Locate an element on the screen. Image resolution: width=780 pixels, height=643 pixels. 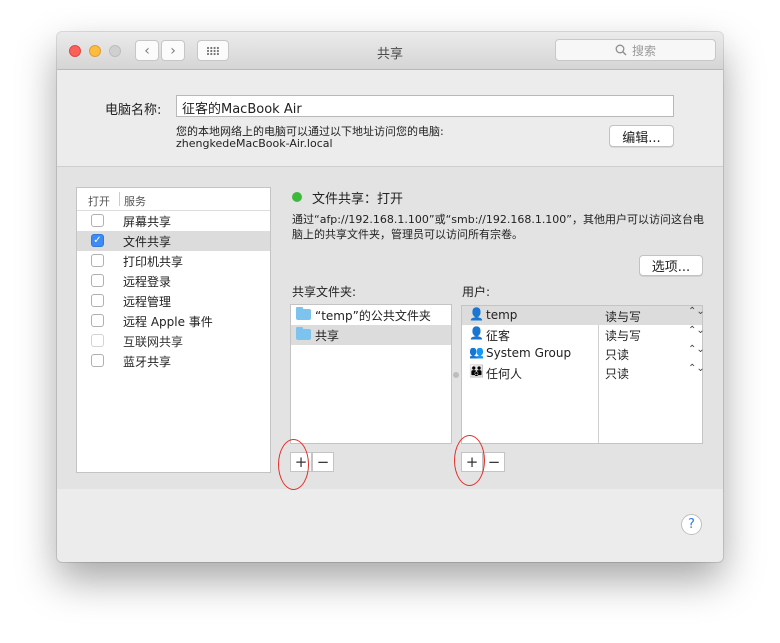
service-row-remote-apple-events: 远程 Apple 事件 is located at coordinates (173, 321).